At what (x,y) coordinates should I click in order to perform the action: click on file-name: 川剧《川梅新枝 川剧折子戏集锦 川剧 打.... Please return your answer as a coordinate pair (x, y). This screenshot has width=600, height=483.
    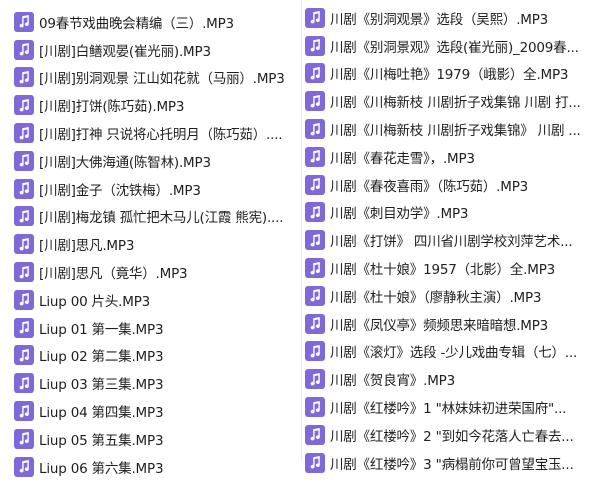
    Looking at the image, I should click on (455, 103).